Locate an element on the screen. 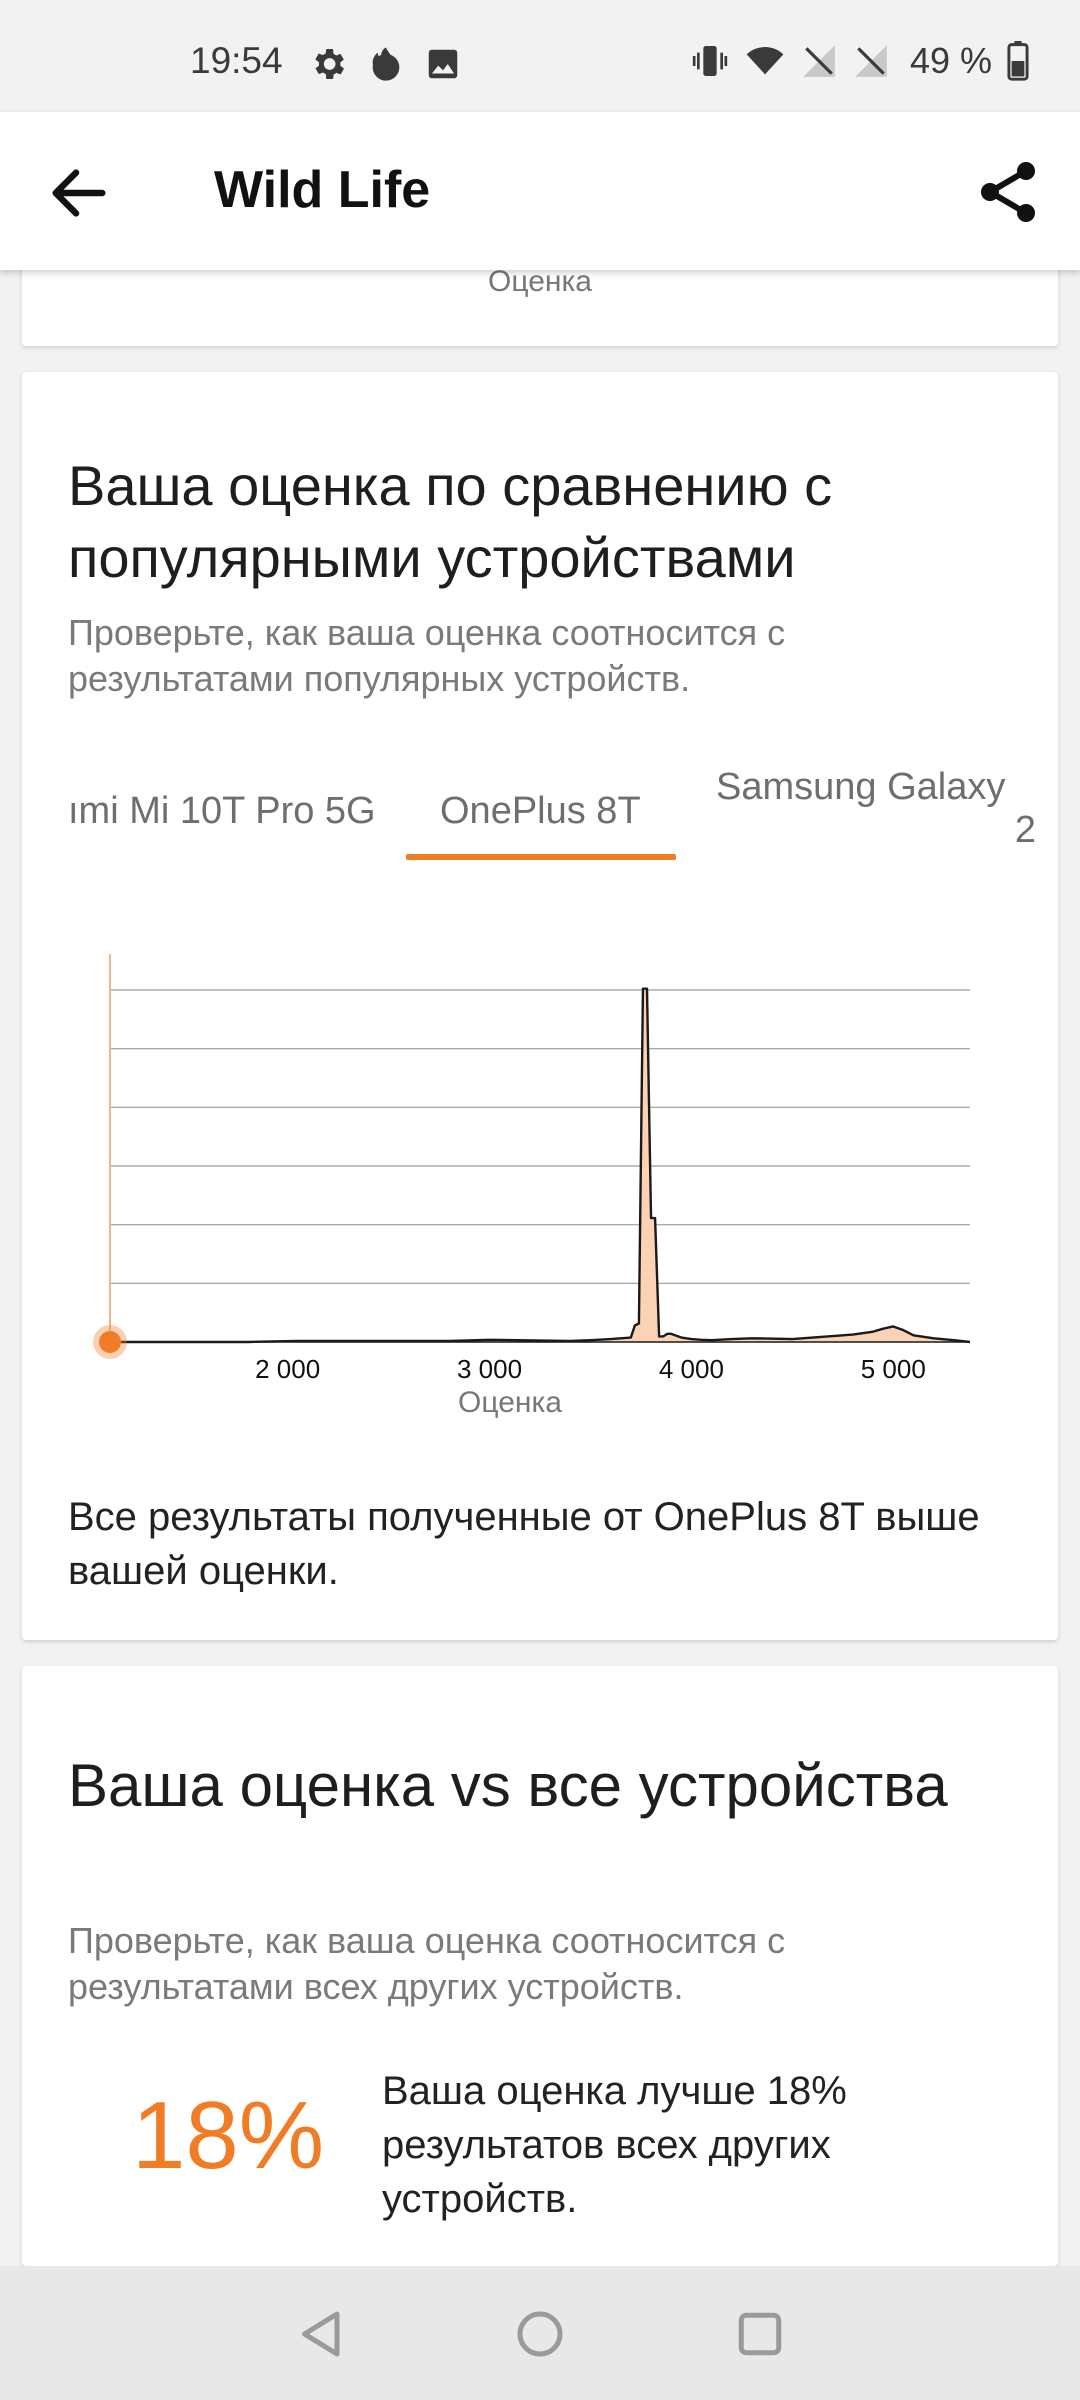  tab-xiaomi-mi-10t-pro: ımi Mi 10T Pro 5G is located at coordinates (222, 811).